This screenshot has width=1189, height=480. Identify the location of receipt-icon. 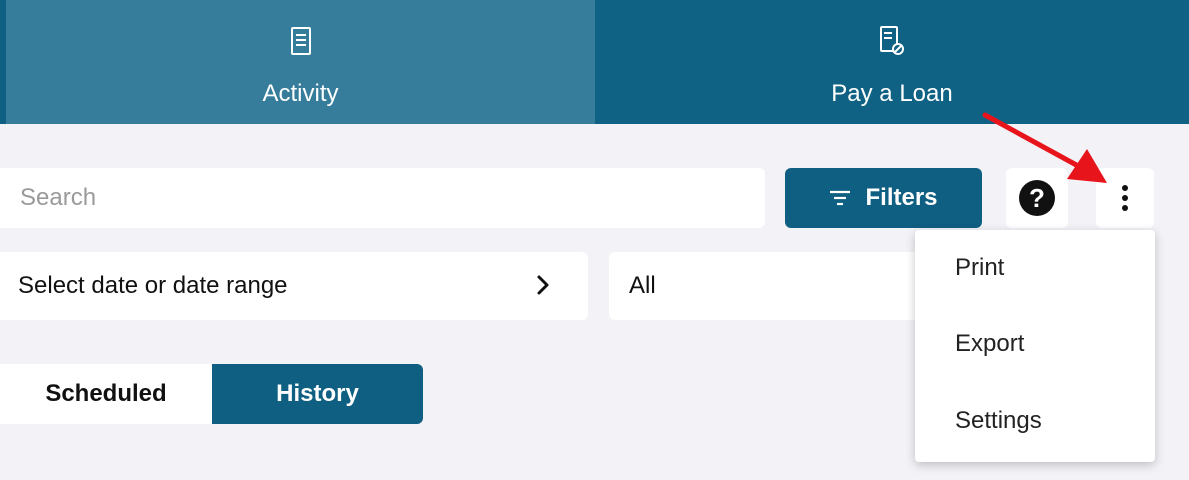
(301, 41).